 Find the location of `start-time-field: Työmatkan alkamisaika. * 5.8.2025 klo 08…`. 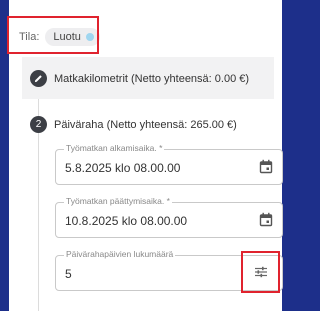

start-time-field: Työmatkan alkamisaika. * 5.8.2025 klo 08… is located at coordinates (169, 164).